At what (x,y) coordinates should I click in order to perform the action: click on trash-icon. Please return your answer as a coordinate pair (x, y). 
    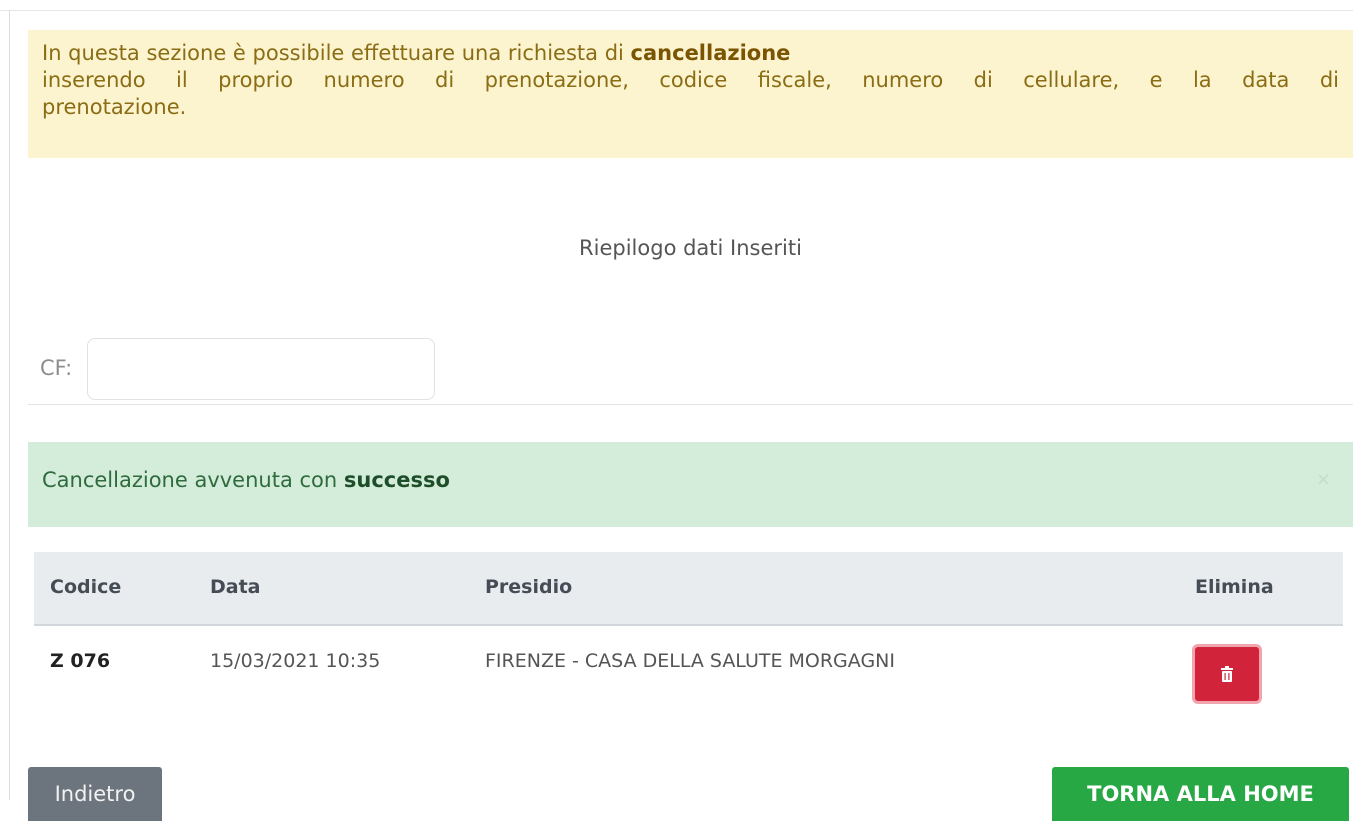
    Looking at the image, I should click on (1227, 674).